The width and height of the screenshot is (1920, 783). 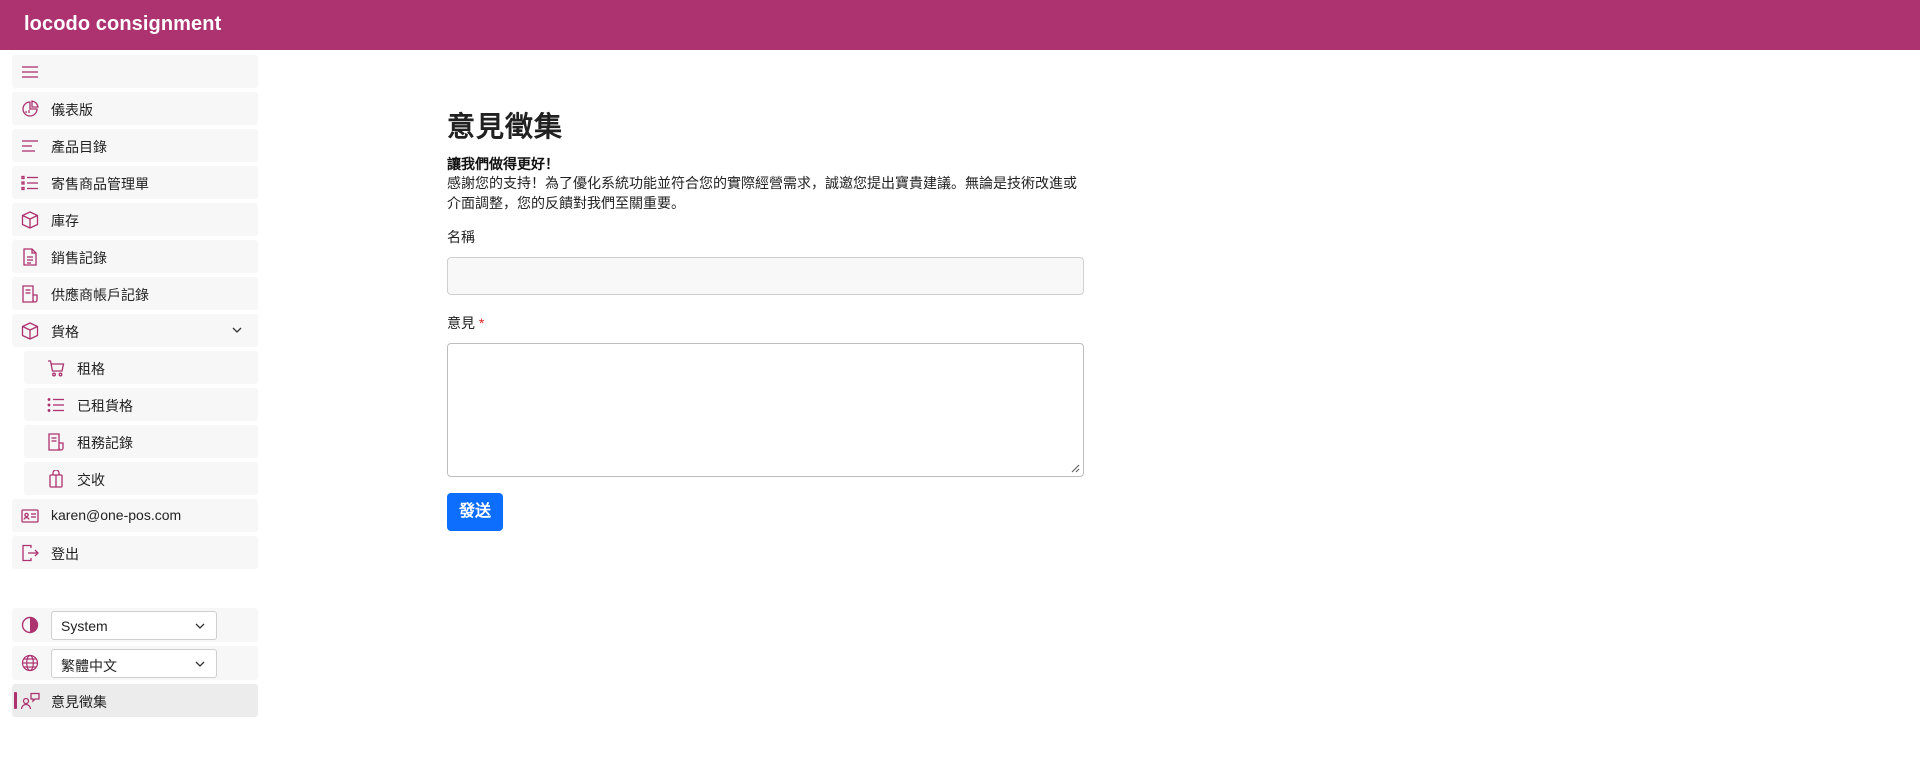 I want to click on menu-toggle-button, so click(x=135, y=71).